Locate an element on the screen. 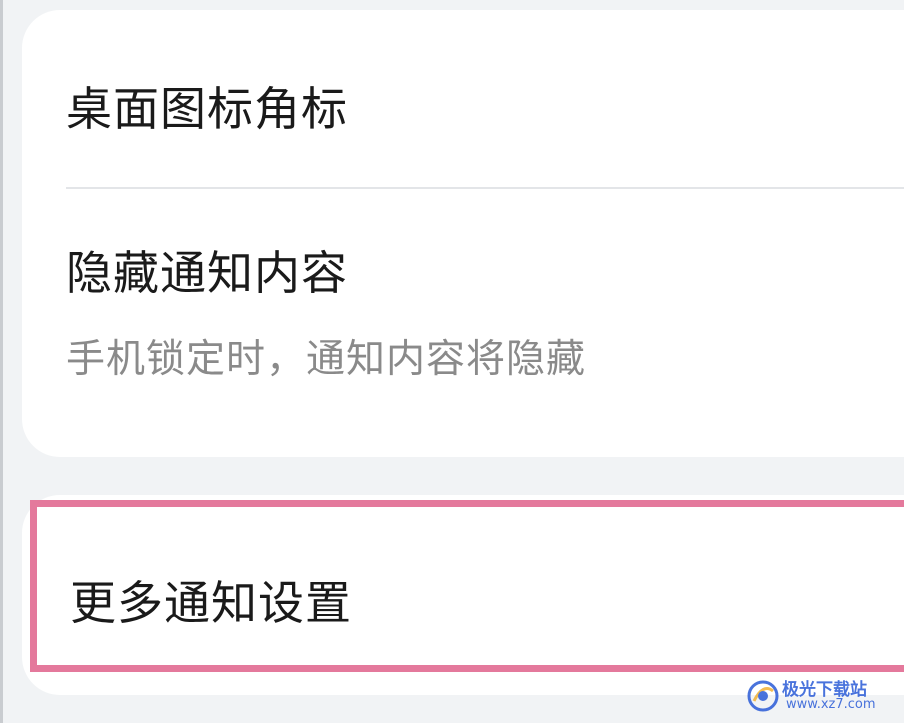  settings-item-title: 隐藏通知内容 is located at coordinates (207, 273).